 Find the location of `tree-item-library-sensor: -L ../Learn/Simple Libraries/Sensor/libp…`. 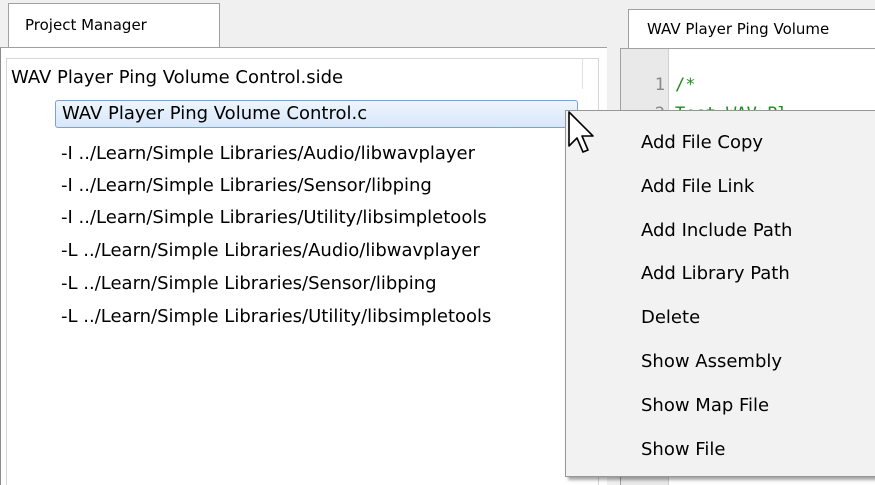

tree-item-library-sensor: -L ../Learn/Simple Libraries/Sensor/libp… is located at coordinates (326, 284).